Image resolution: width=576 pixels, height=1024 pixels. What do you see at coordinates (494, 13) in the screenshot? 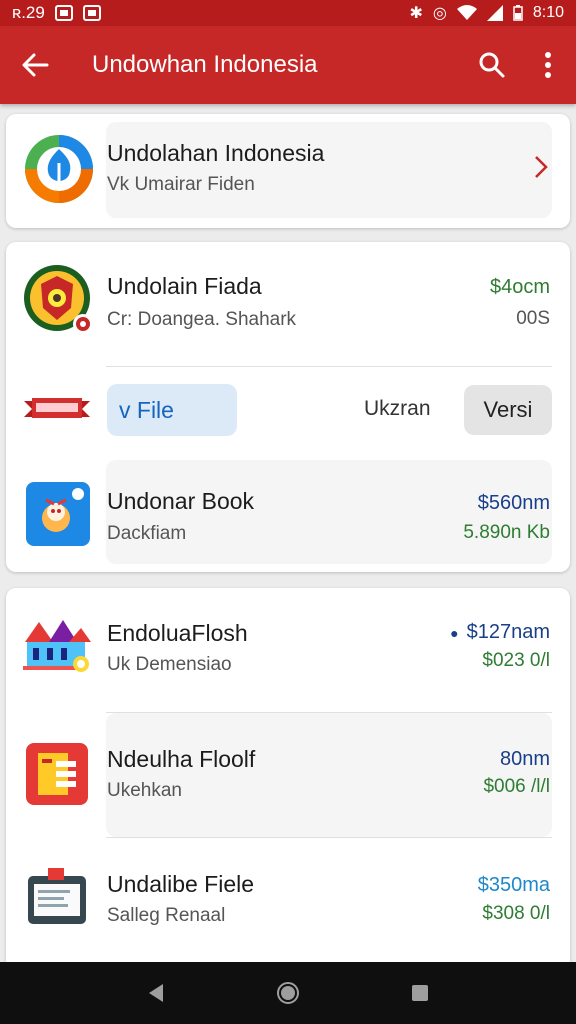
I see `signal-icon` at bounding box center [494, 13].